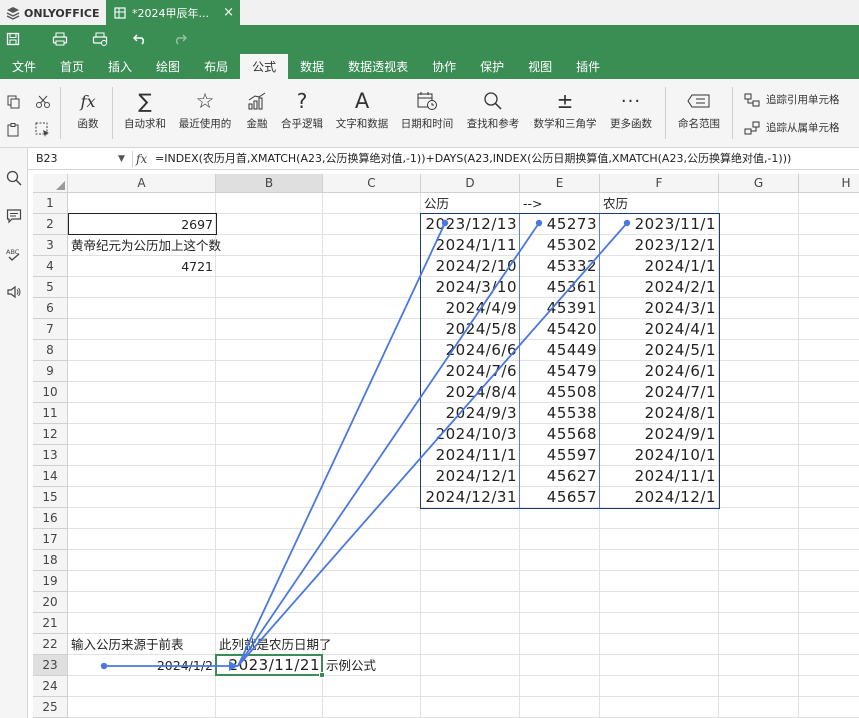  What do you see at coordinates (560, 183) in the screenshot?
I see `column-header: E` at bounding box center [560, 183].